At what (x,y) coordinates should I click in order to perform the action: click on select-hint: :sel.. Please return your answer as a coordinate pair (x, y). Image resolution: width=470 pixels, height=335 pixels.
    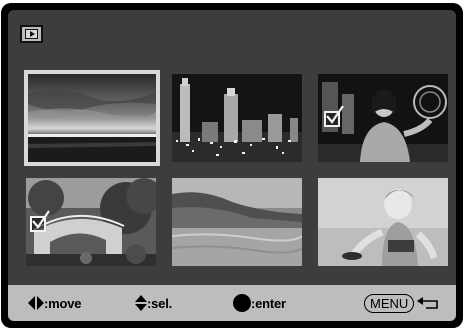
    Looking at the image, I should click on (153, 303).